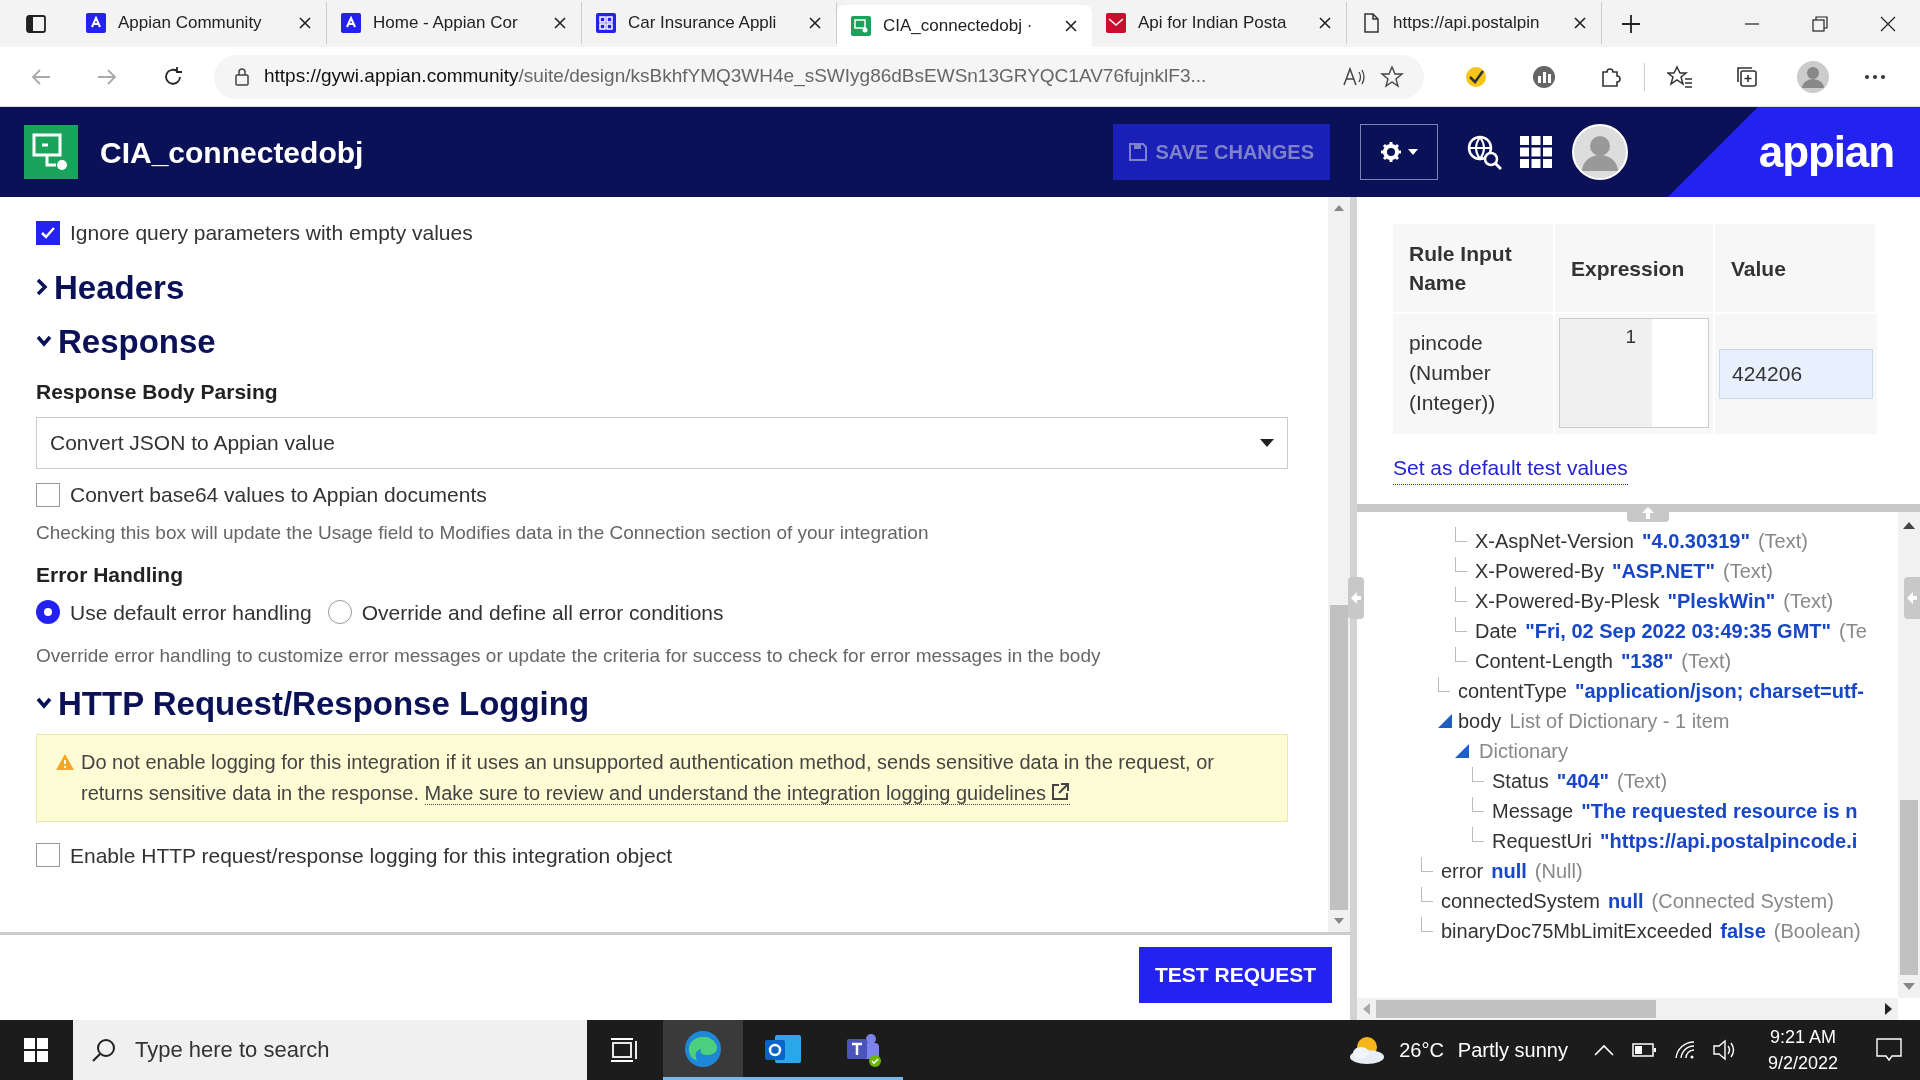 The image size is (1920, 1080). What do you see at coordinates (662, 443) in the screenshot?
I see `parsing-dropdown: Convert JSON to Appian value` at bounding box center [662, 443].